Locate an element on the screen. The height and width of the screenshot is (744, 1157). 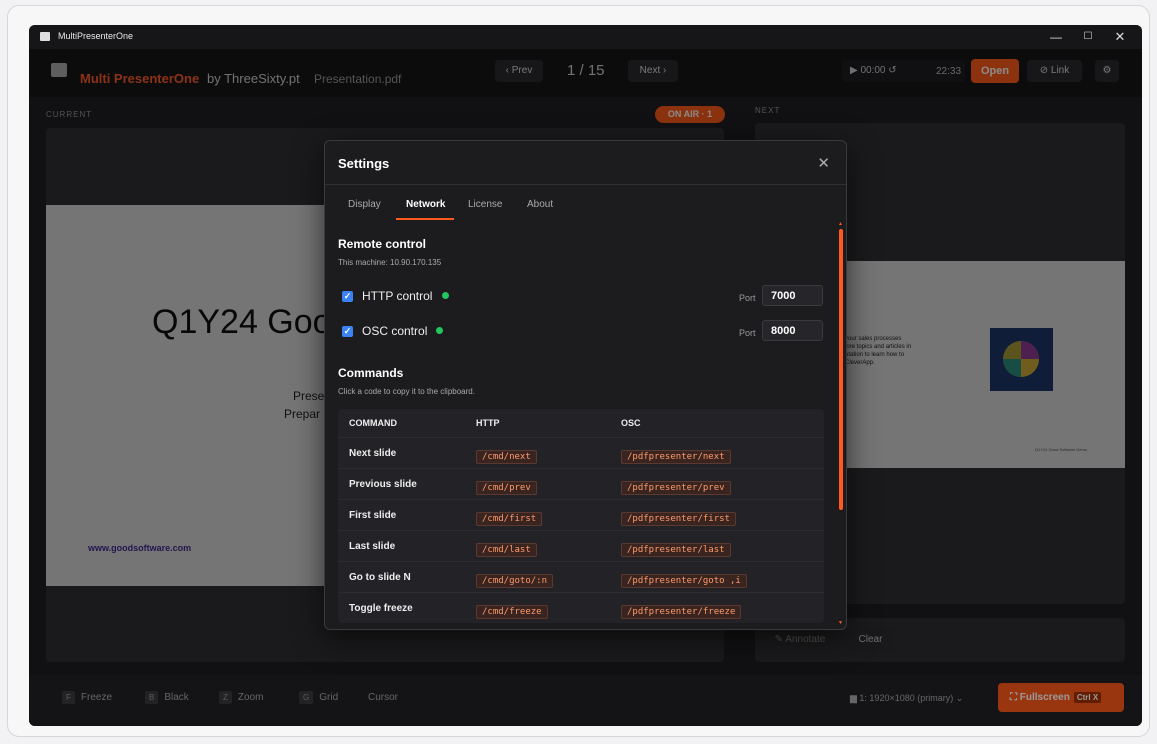
freeze-label: Freeze is located at coordinates (96, 697).